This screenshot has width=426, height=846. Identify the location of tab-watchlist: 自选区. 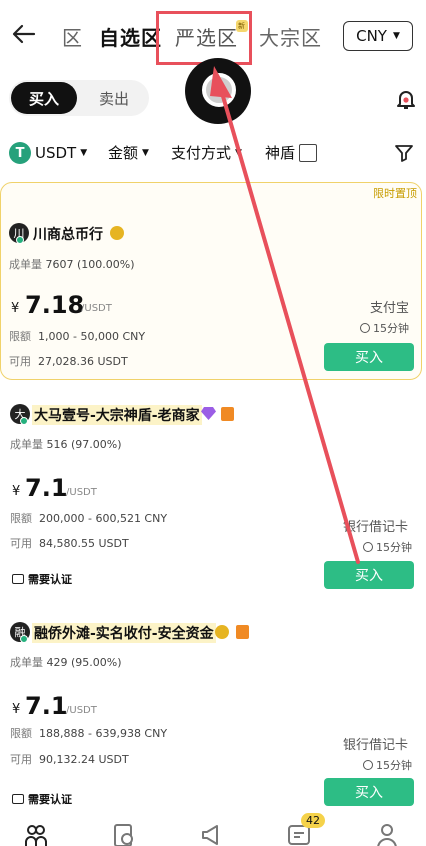
(130, 36).